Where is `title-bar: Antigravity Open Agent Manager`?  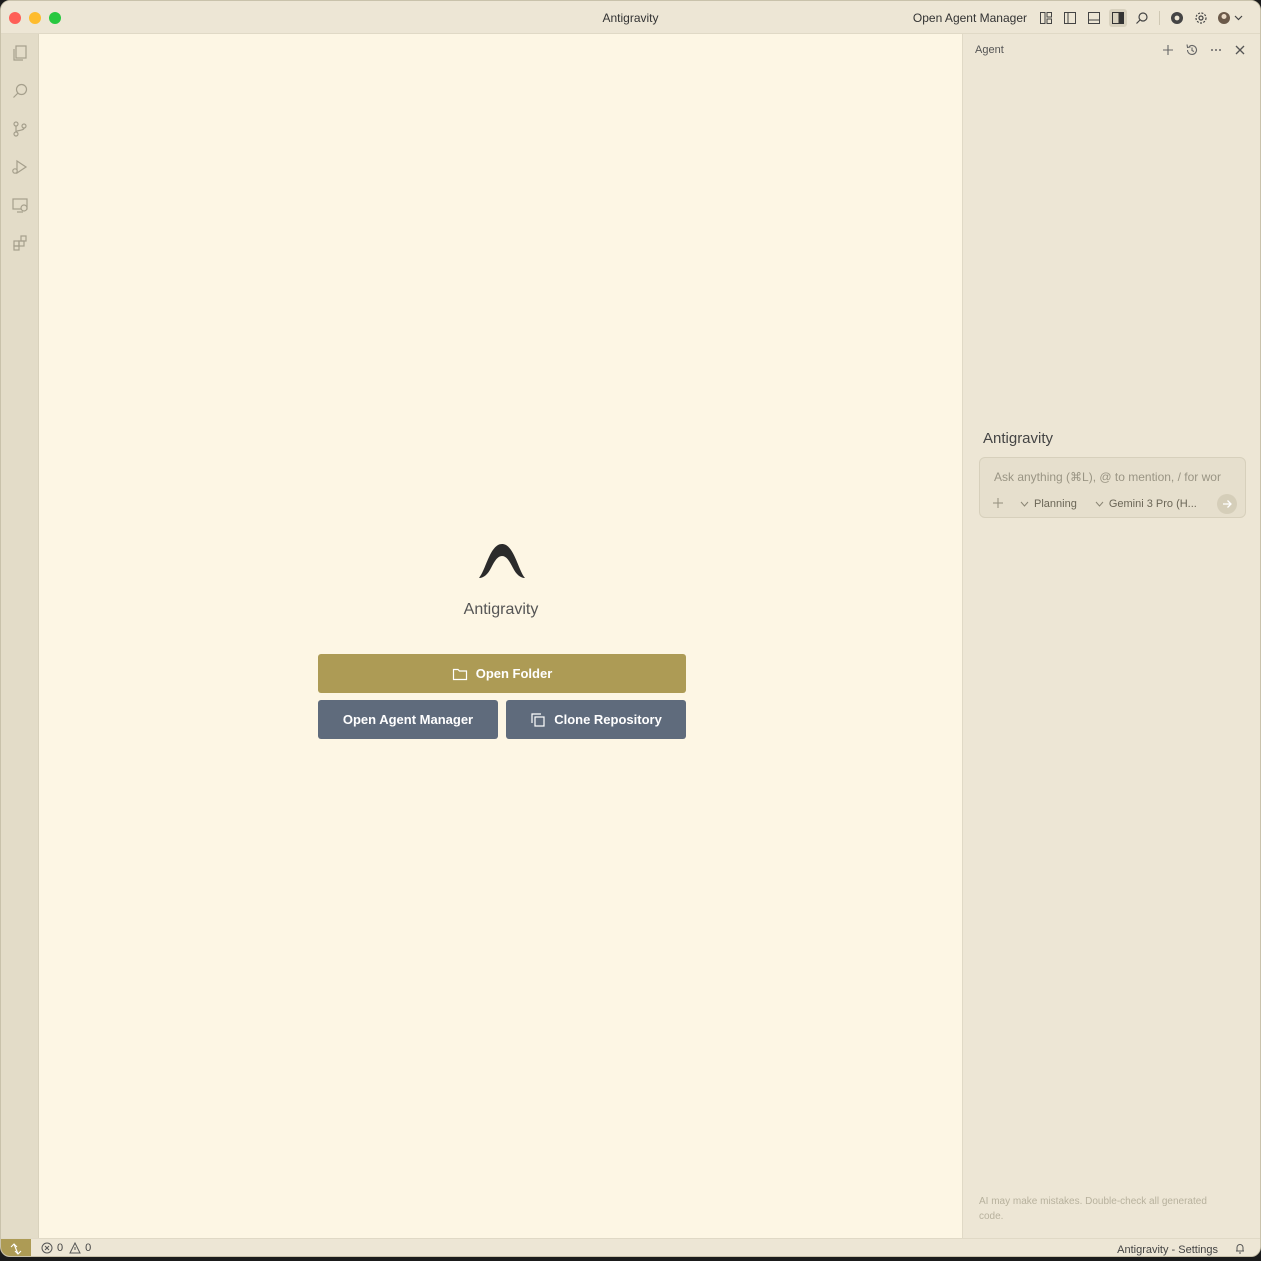 title-bar: Antigravity Open Agent Manager is located at coordinates (630, 17).